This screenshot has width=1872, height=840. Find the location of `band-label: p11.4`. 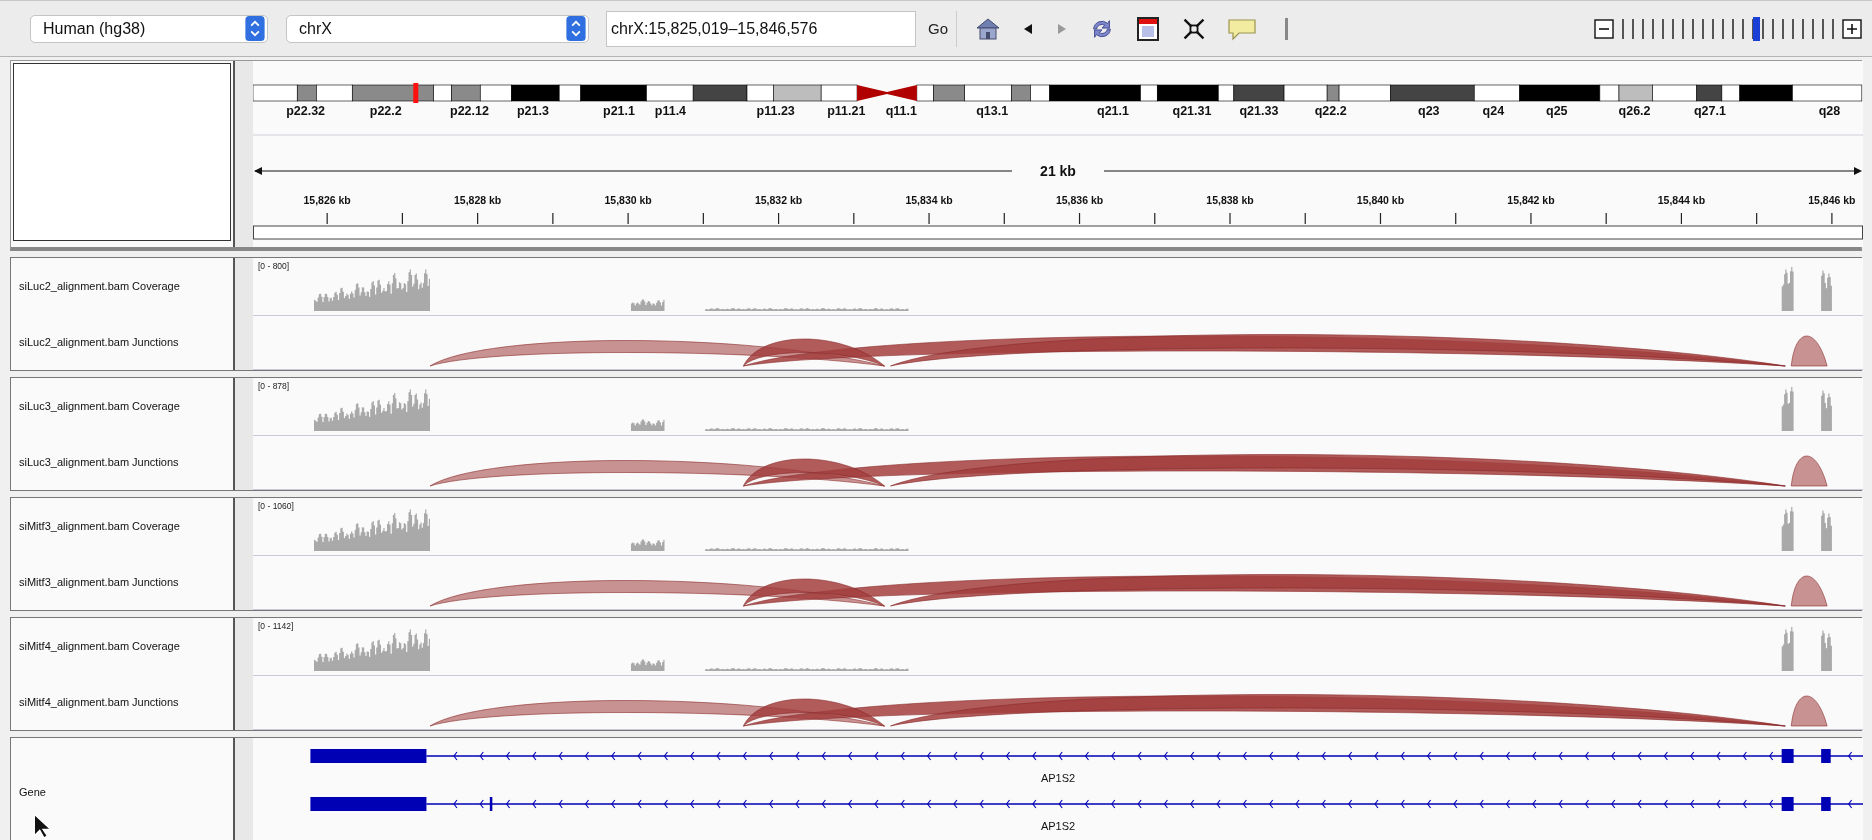

band-label: p11.4 is located at coordinates (670, 111).